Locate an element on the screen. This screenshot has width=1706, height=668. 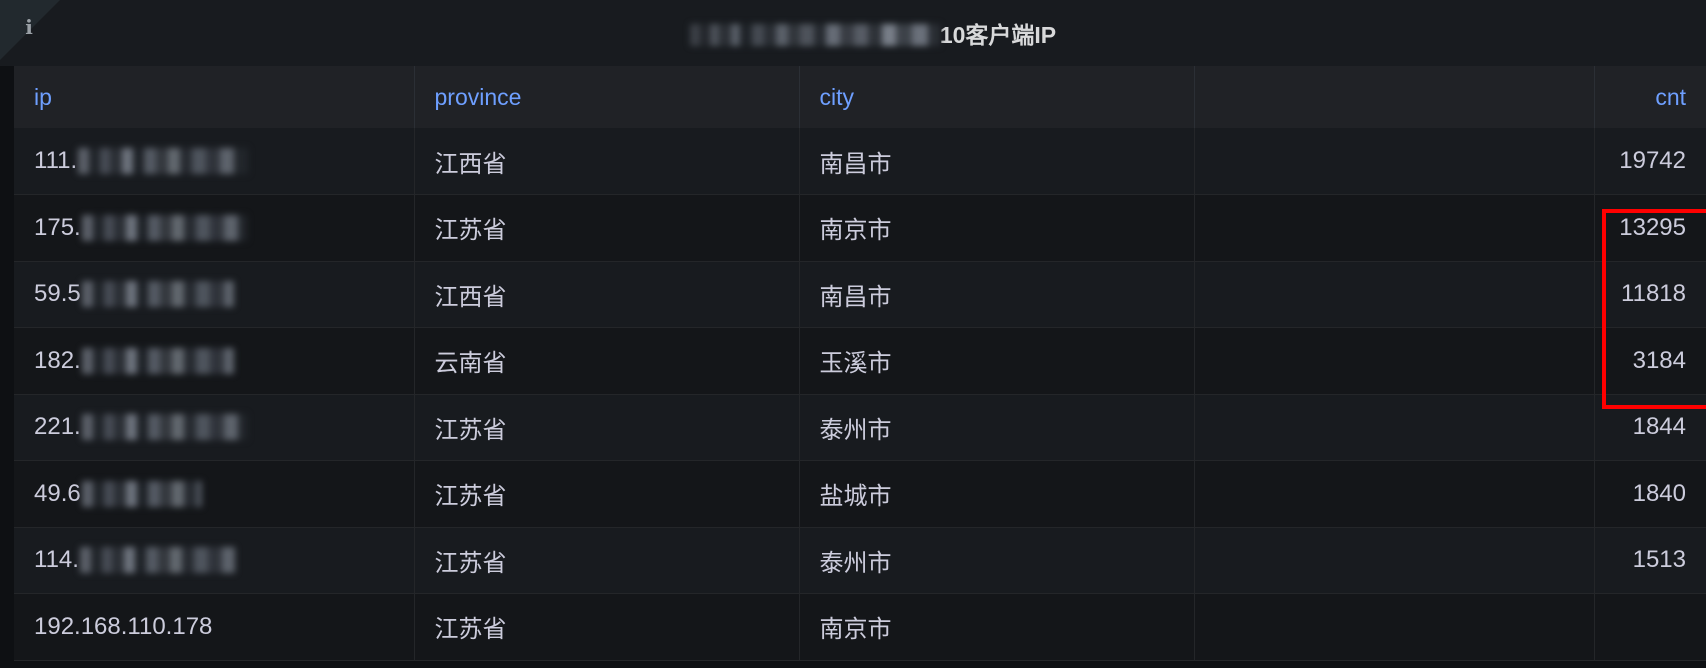
cell-ip: 221. is located at coordinates (214, 427).